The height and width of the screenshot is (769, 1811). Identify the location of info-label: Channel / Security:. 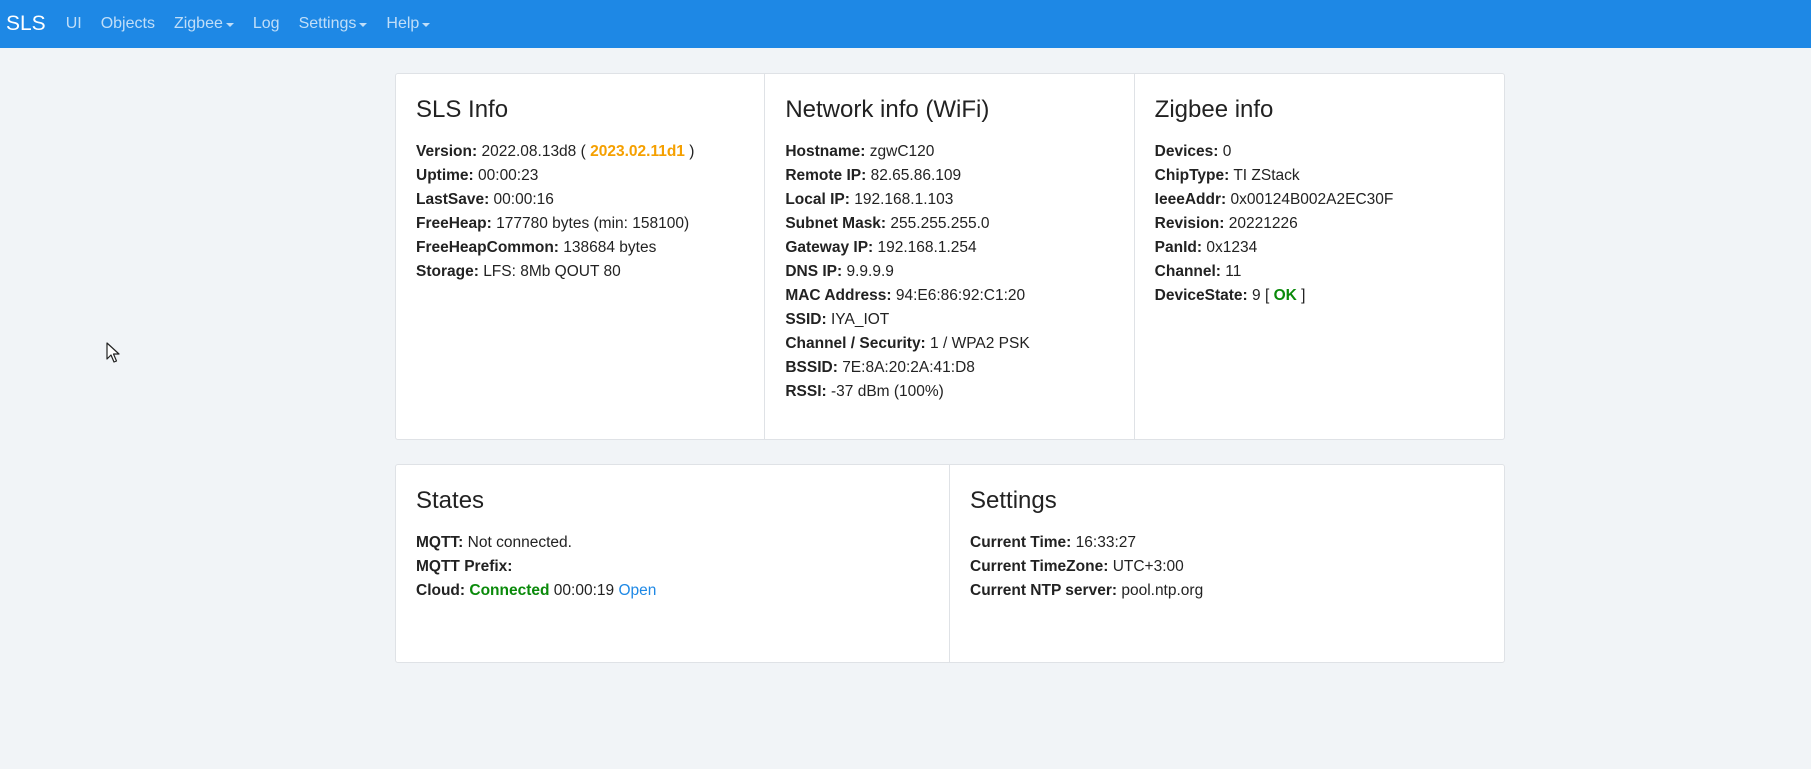
(855, 343).